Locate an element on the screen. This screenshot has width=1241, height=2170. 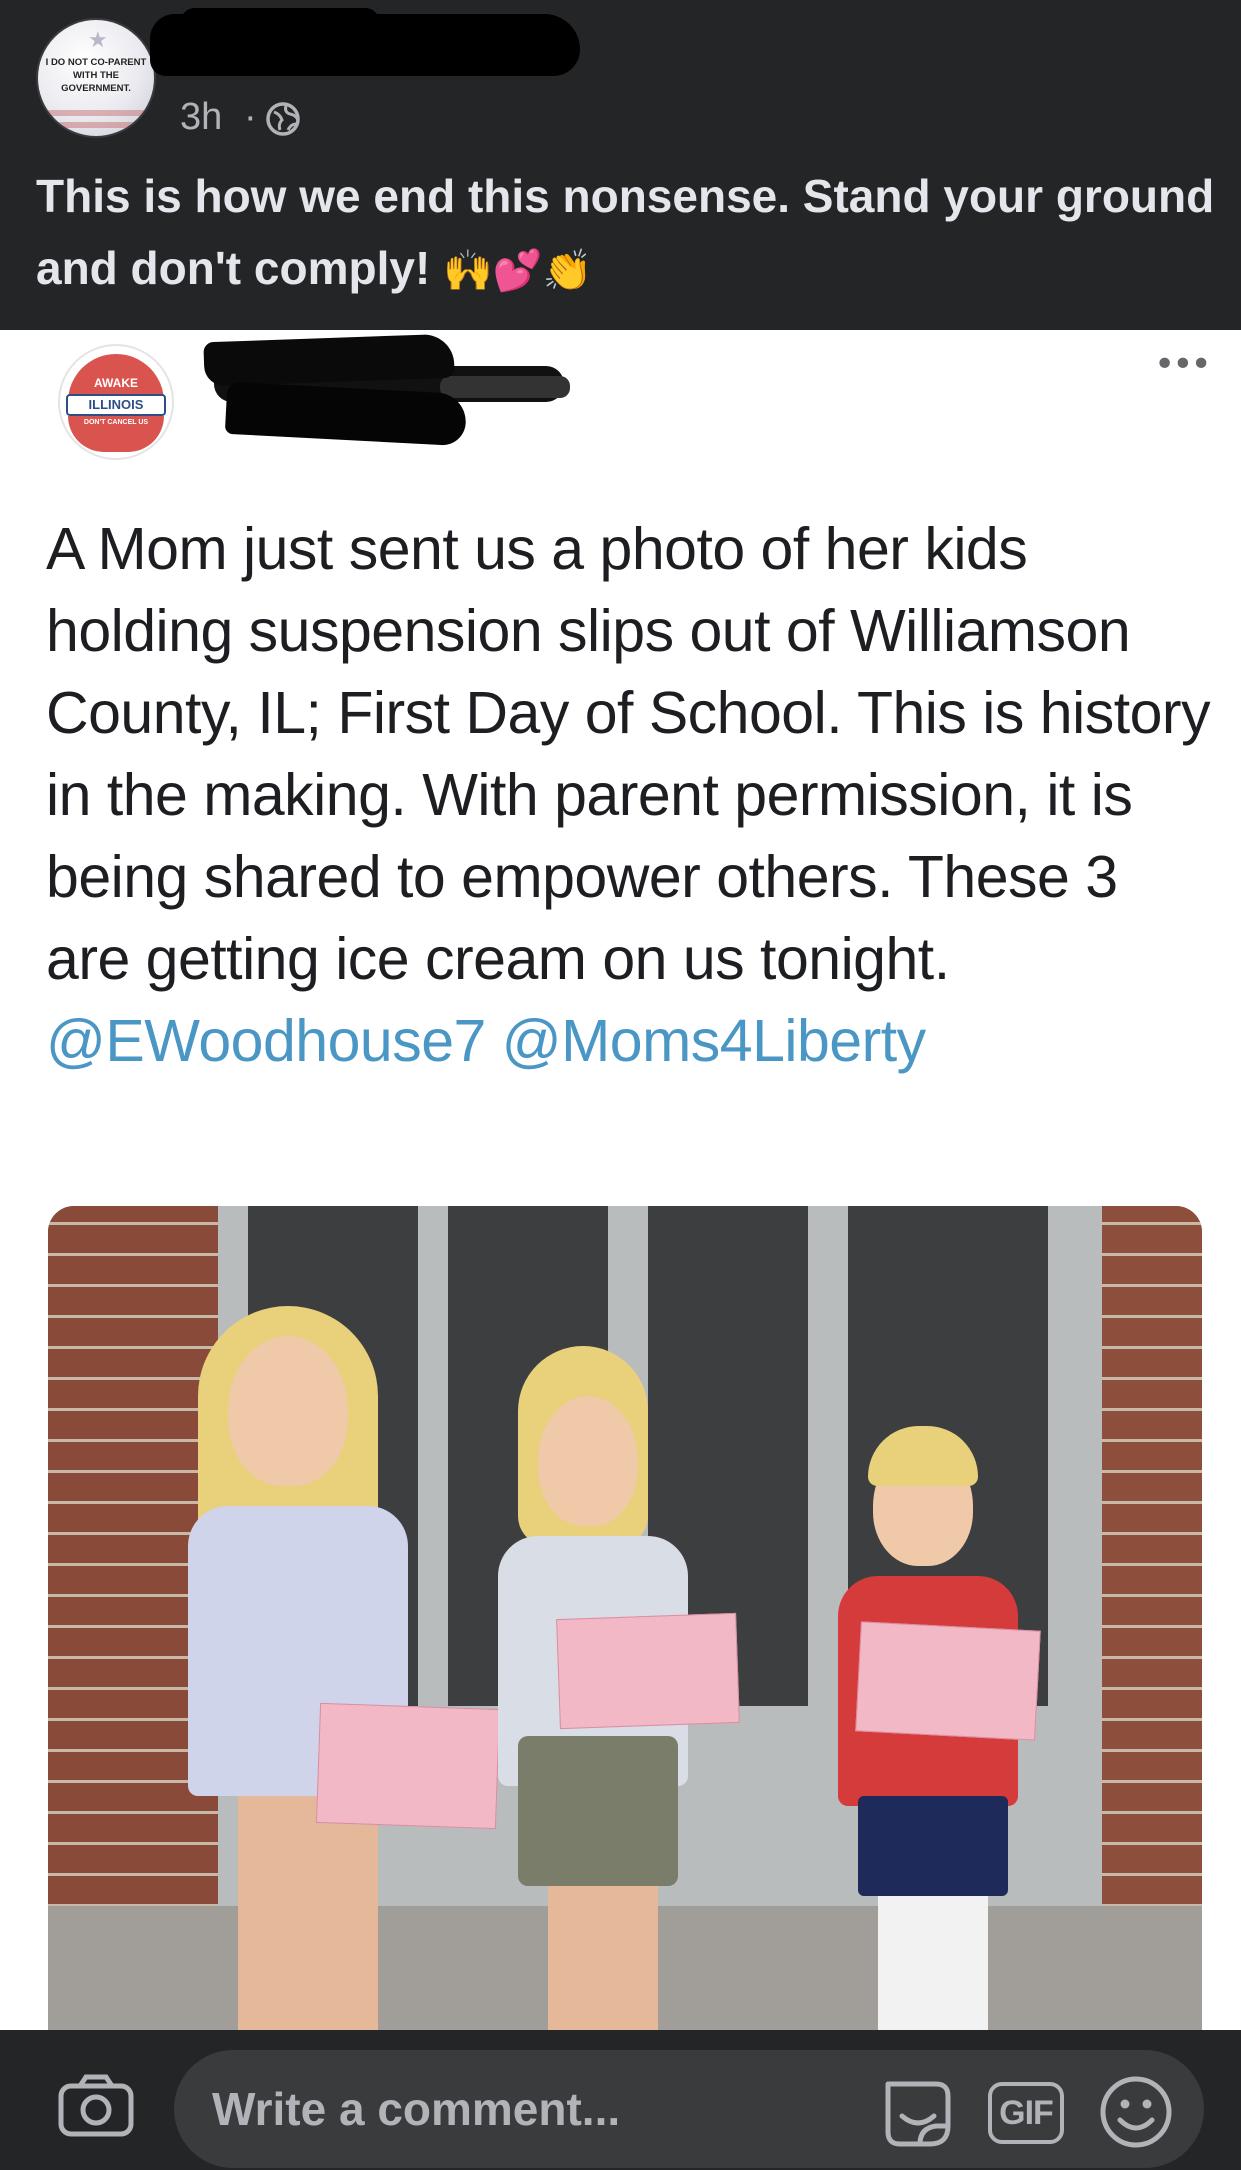
comment-bar: Write a comment... GIF is located at coordinates (620, 2100).